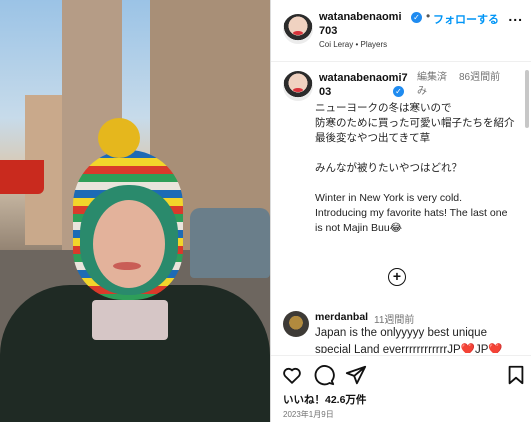 The height and width of the screenshot is (422, 531). What do you see at coordinates (296, 324) in the screenshot?
I see `commenter-avatar` at bounding box center [296, 324].